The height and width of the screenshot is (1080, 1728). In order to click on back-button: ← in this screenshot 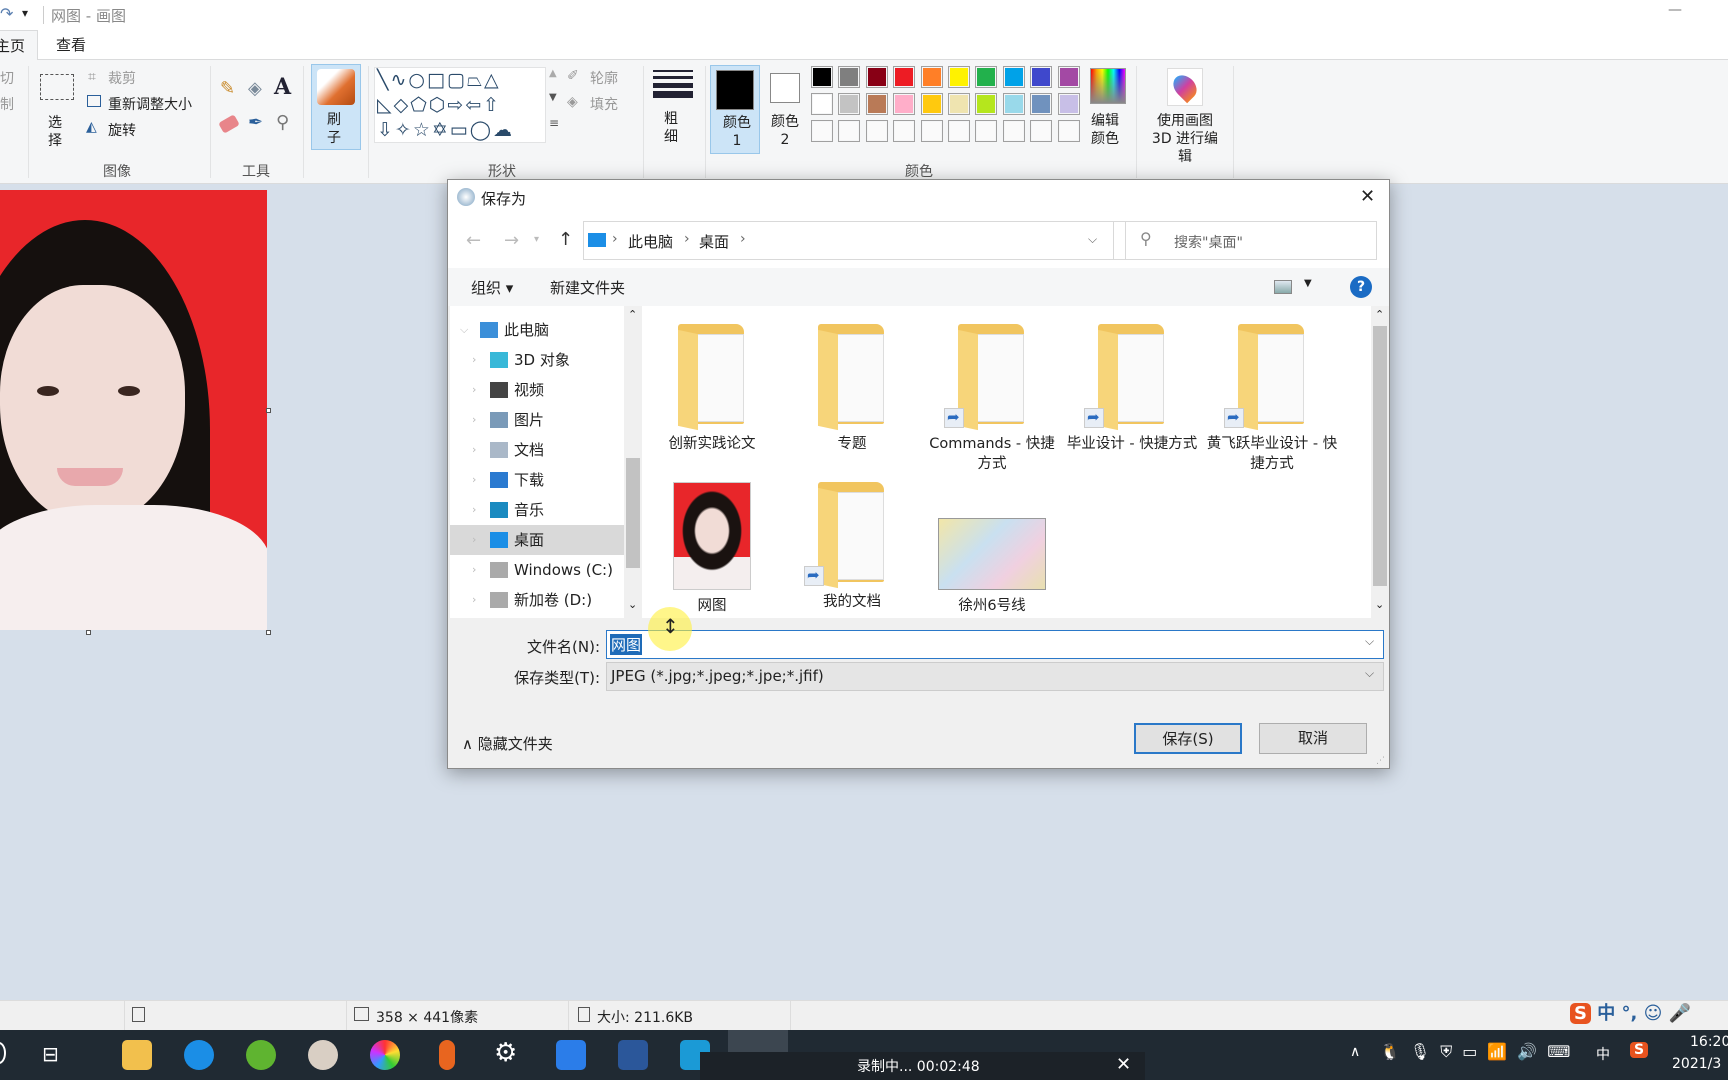, I will do `click(473, 240)`.